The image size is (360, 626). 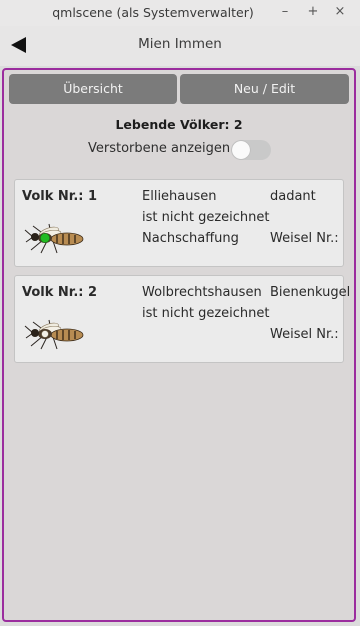 I want to click on app-header: Mien Immen, so click(x=180, y=46).